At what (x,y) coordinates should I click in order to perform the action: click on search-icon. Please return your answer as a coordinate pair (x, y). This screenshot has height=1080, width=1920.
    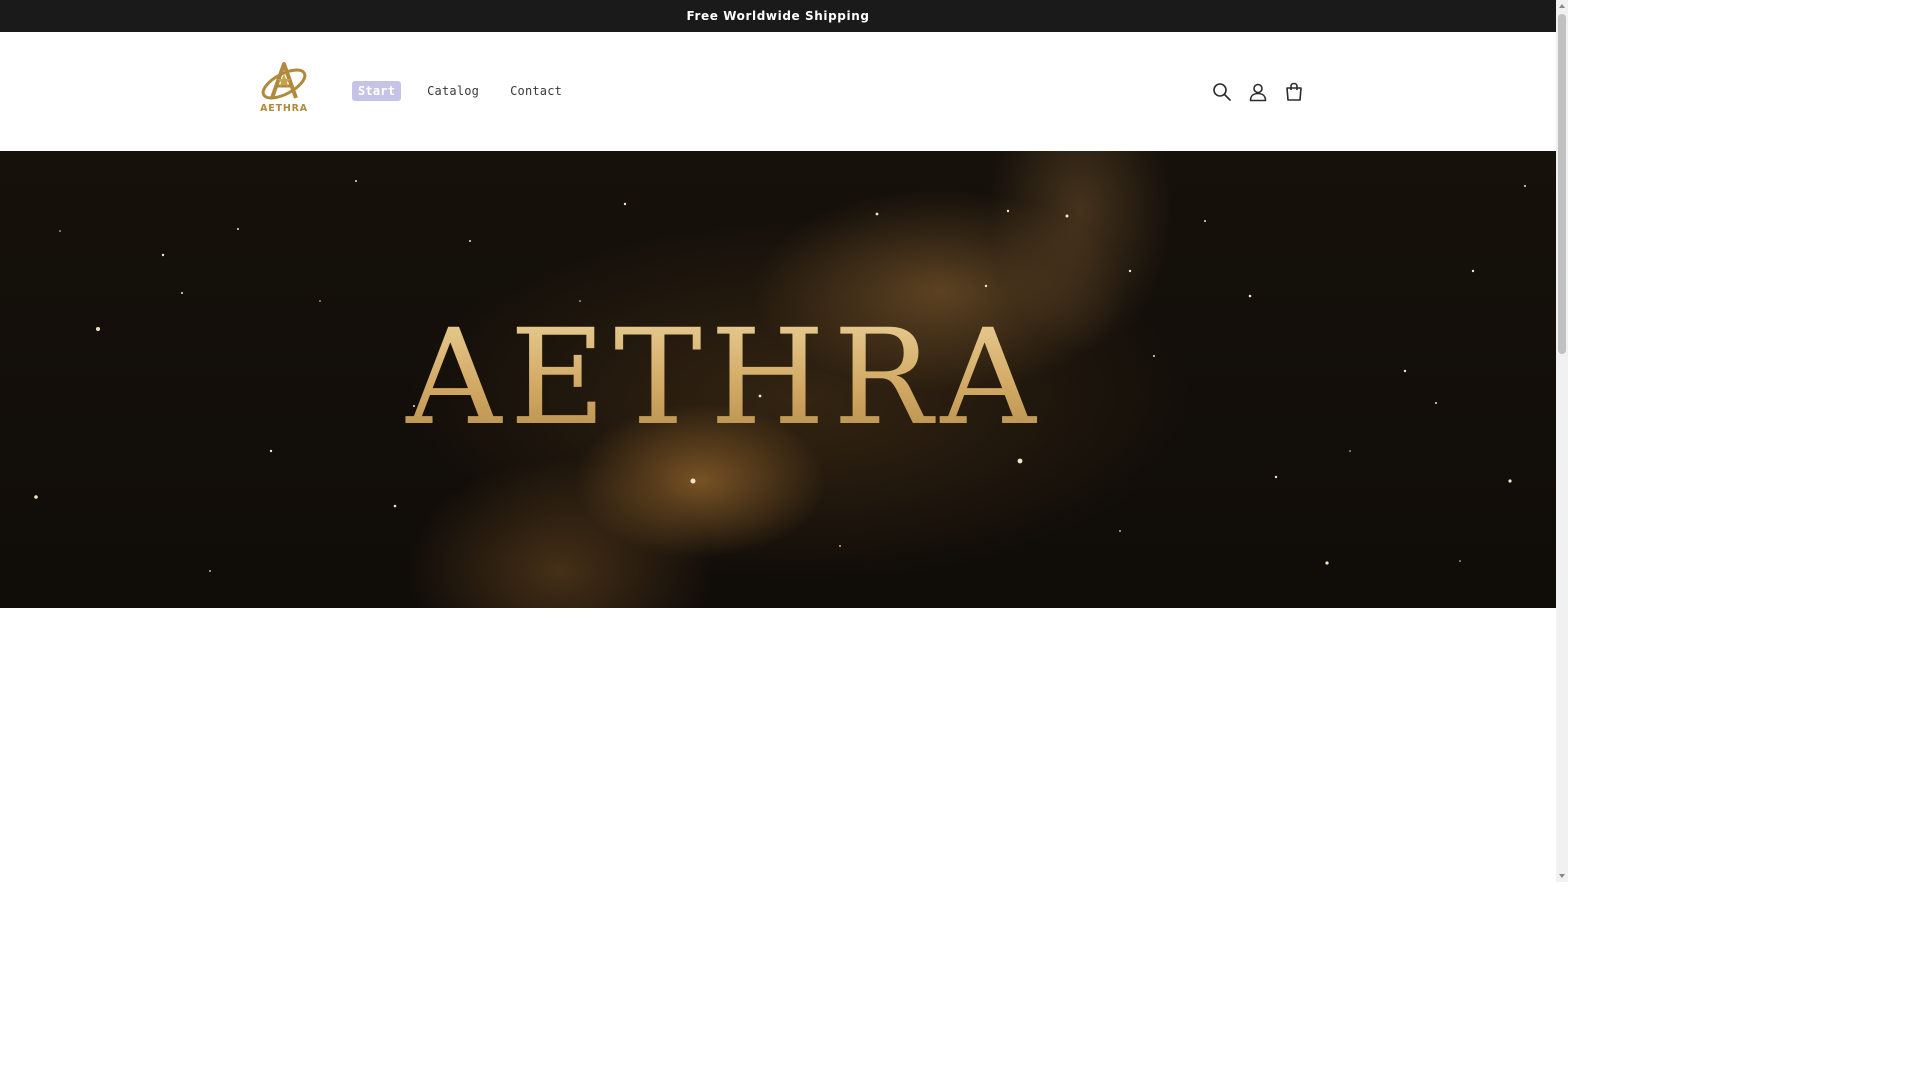
    Looking at the image, I should click on (1222, 92).